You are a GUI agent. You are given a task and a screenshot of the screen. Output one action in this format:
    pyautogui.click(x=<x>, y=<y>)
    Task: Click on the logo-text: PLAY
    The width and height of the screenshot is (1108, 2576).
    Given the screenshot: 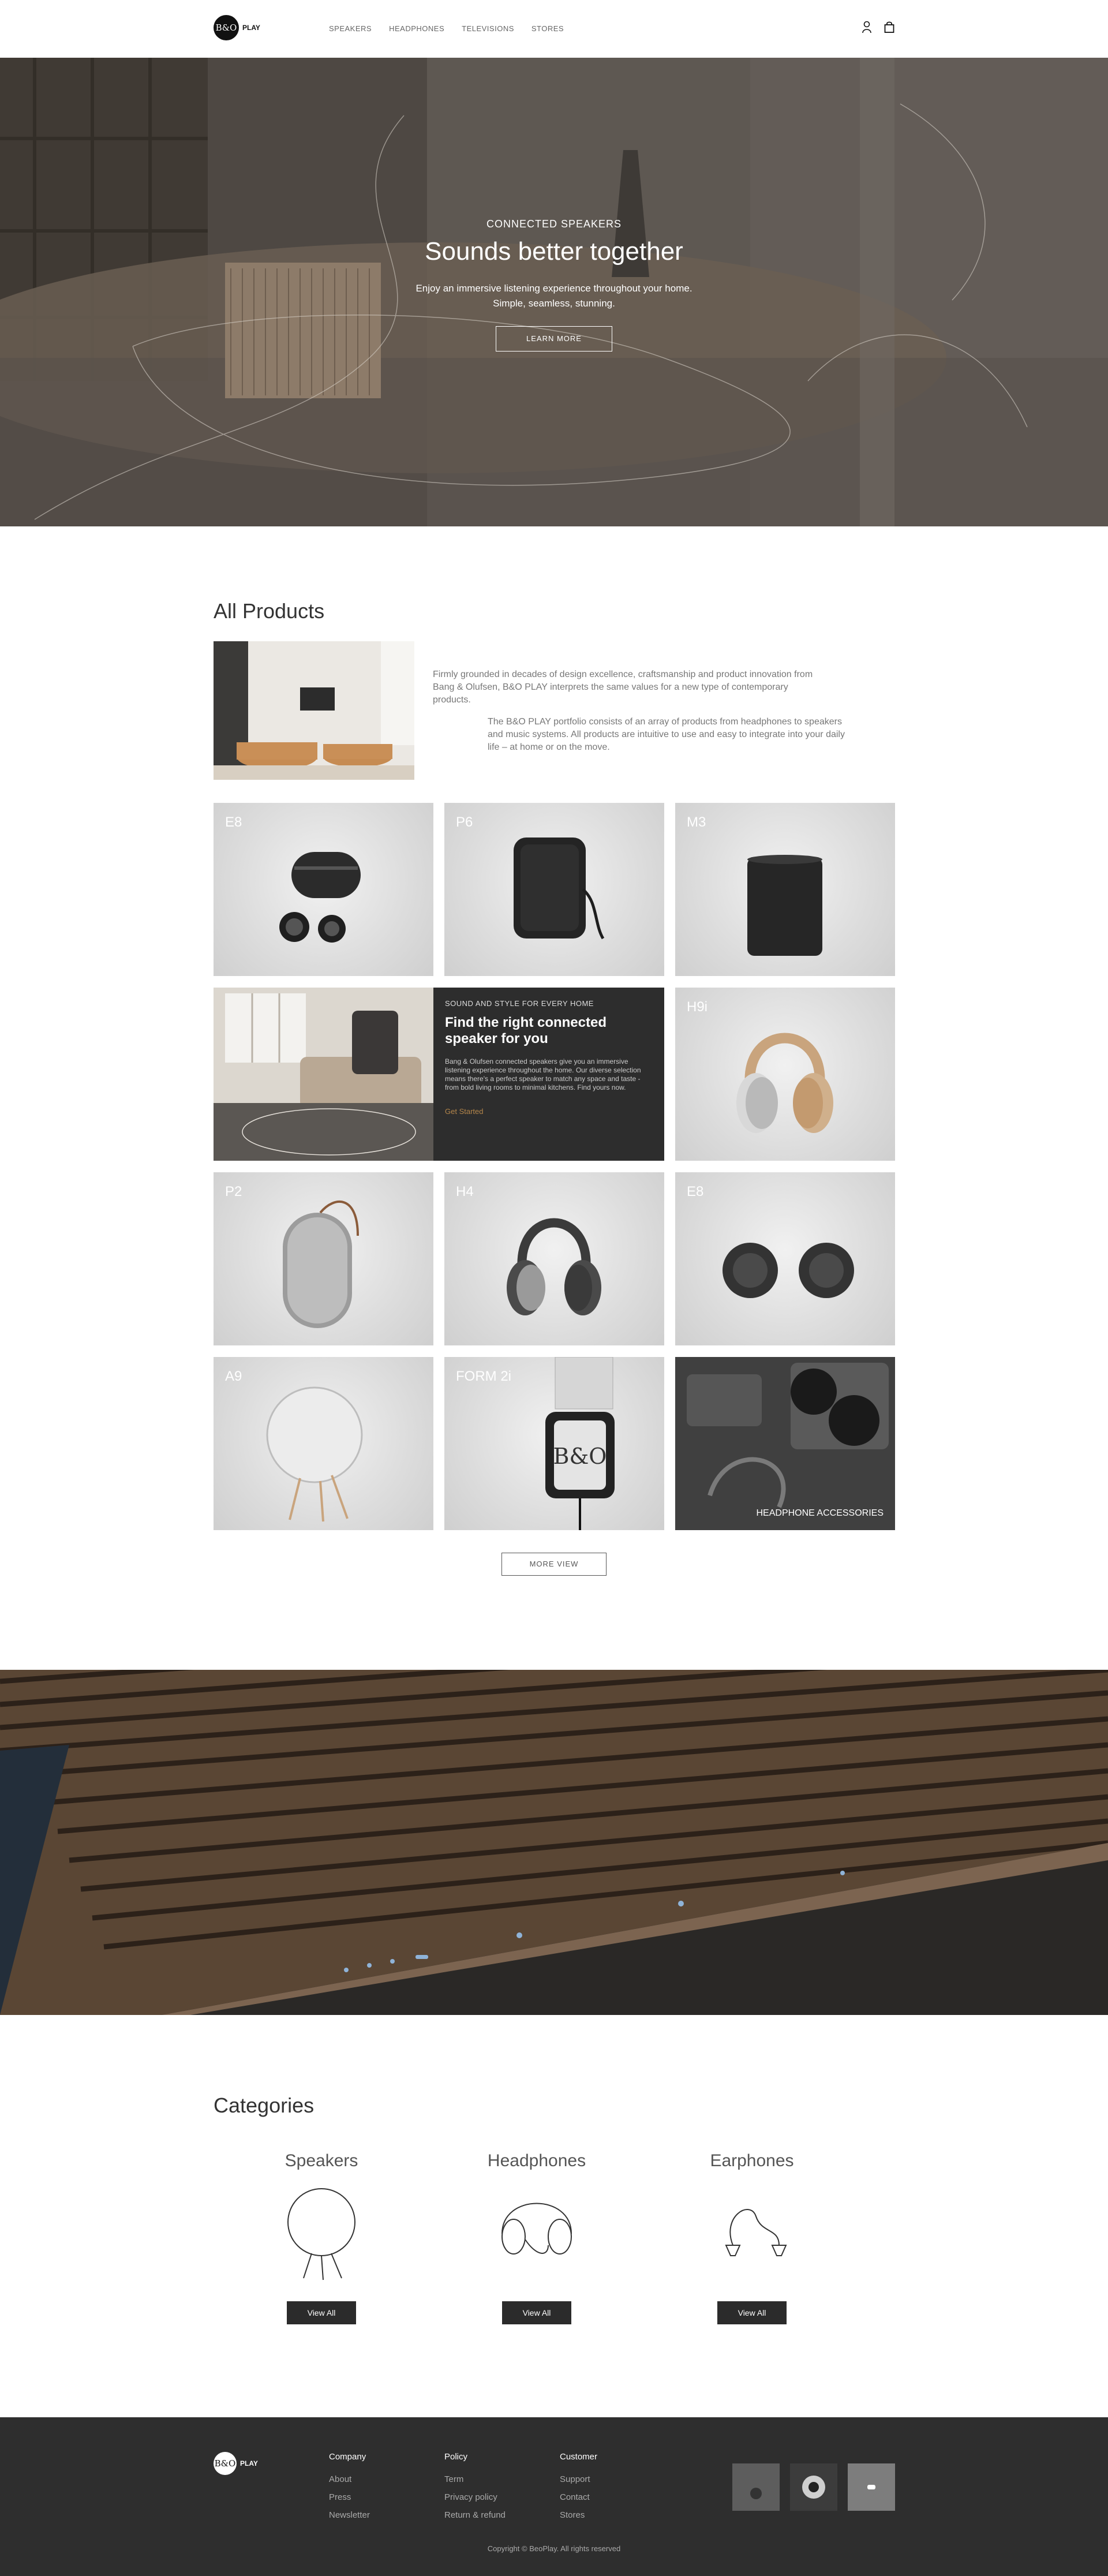 What is the action you would take?
    pyautogui.click(x=251, y=28)
    